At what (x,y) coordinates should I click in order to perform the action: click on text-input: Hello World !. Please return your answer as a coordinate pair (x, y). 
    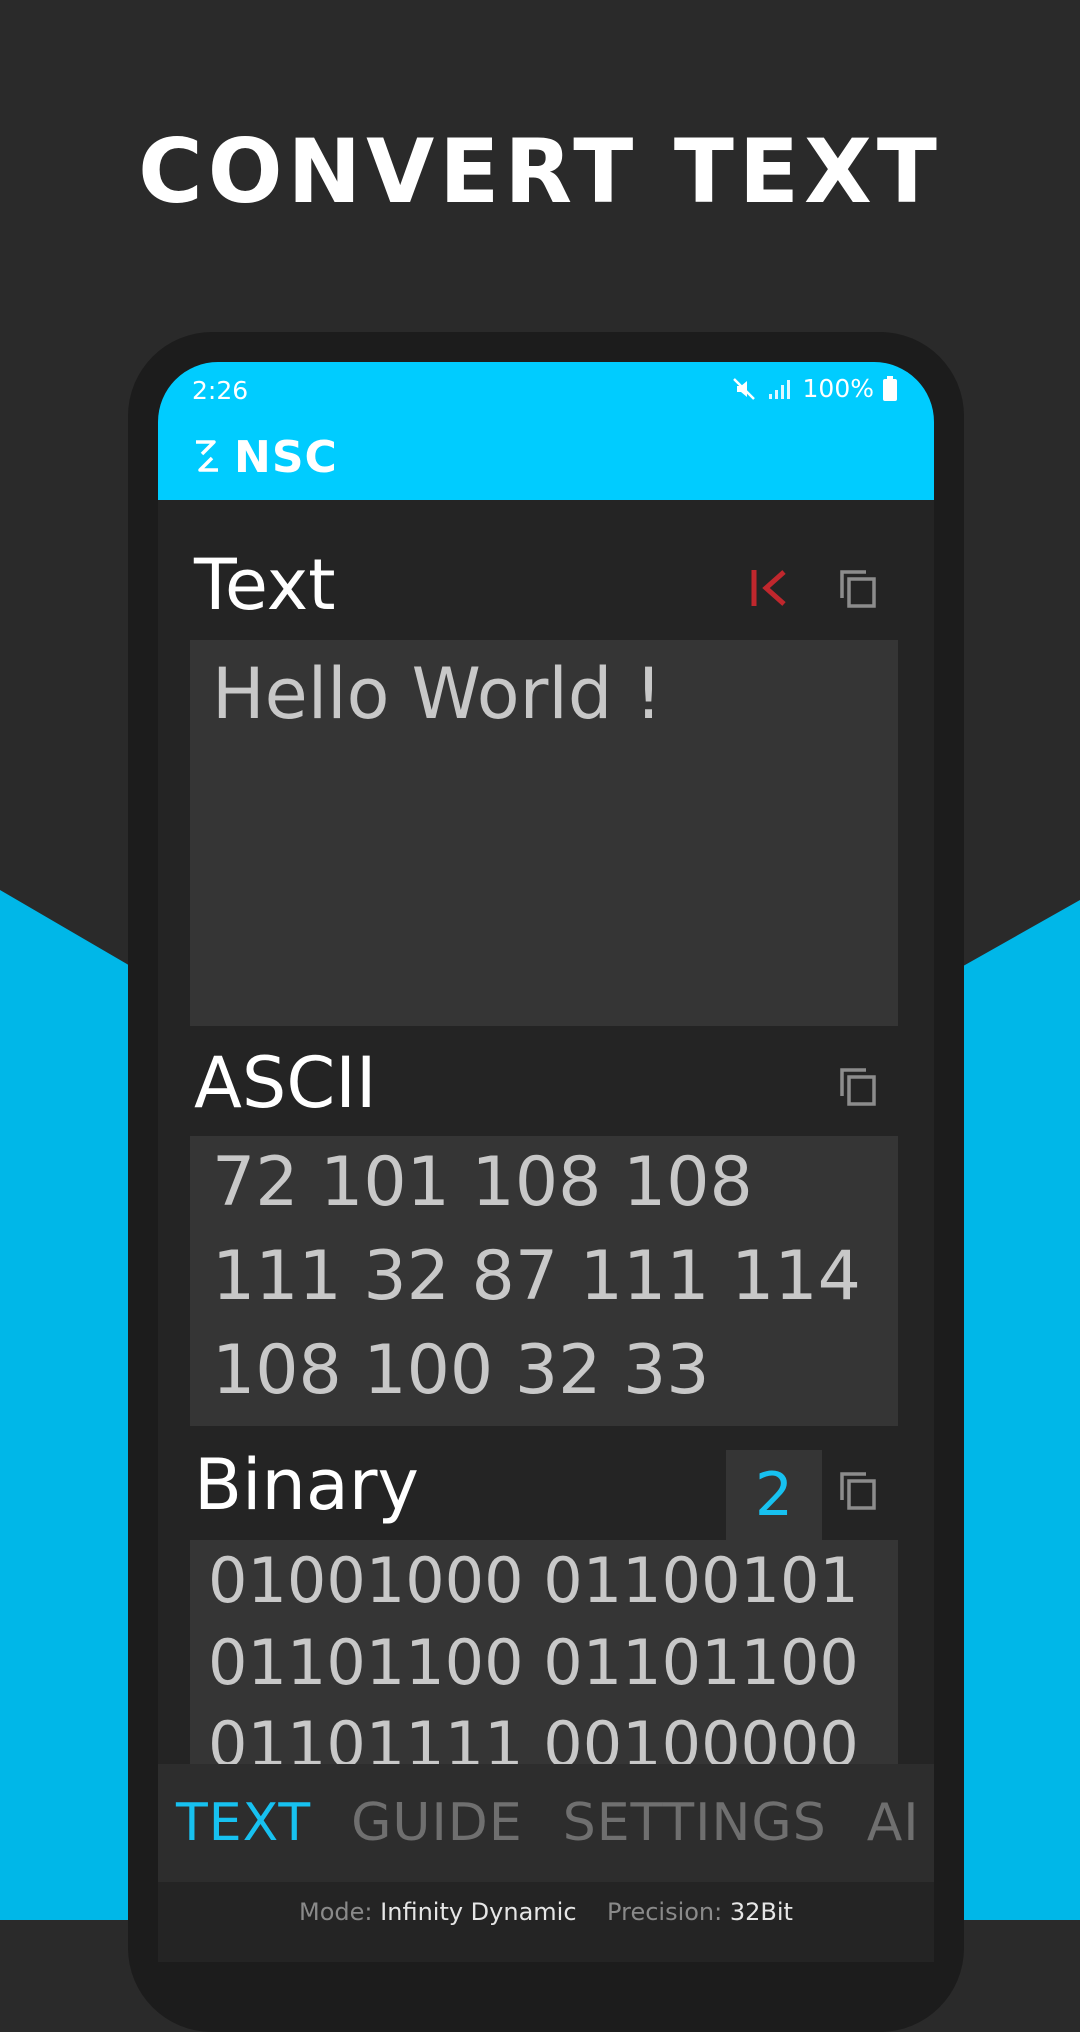
    Looking at the image, I should click on (544, 833).